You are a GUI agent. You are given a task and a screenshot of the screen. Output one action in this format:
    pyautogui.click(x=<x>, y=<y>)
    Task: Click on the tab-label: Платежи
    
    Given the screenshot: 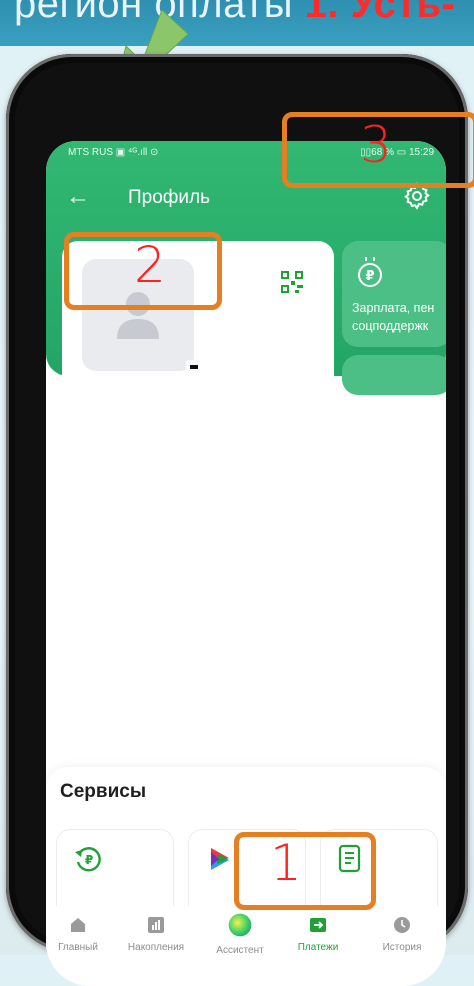 What is the action you would take?
    pyautogui.click(x=318, y=947)
    